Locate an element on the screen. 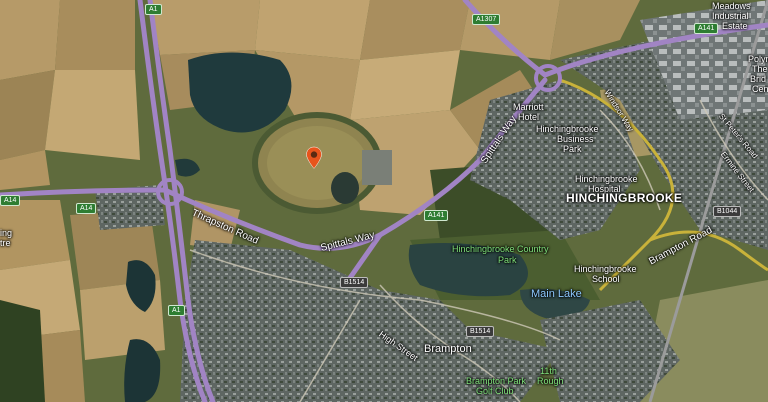 This screenshot has width=768, height=402. shield-a1-upper: A1 is located at coordinates (153, 9).